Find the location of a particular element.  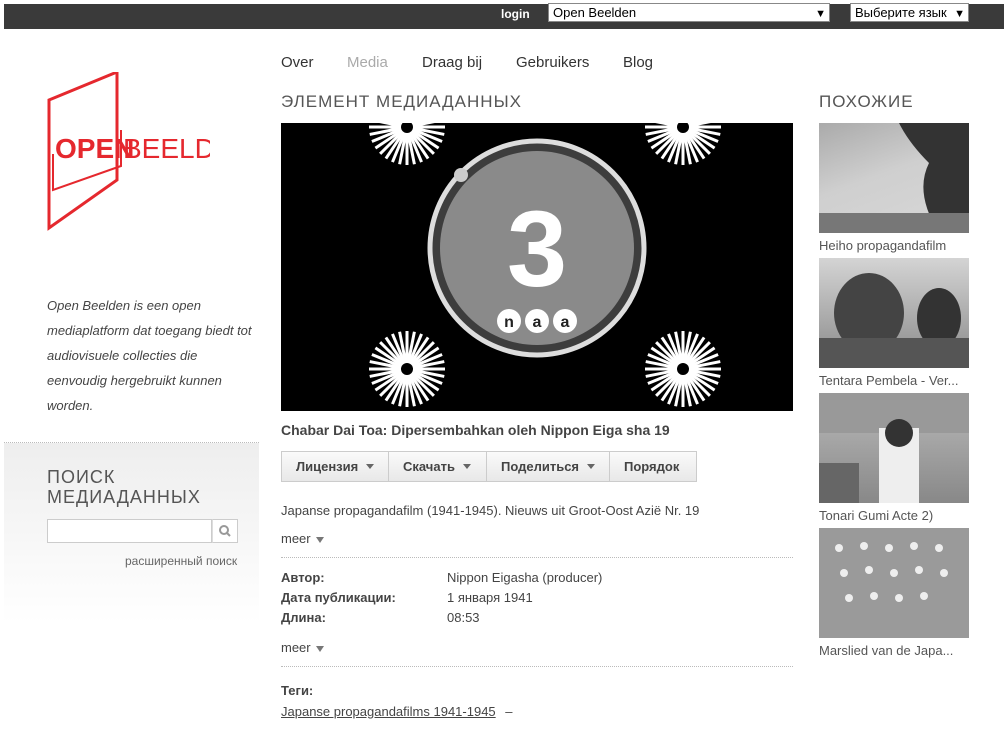

login-link: login is located at coordinates (515, 14).